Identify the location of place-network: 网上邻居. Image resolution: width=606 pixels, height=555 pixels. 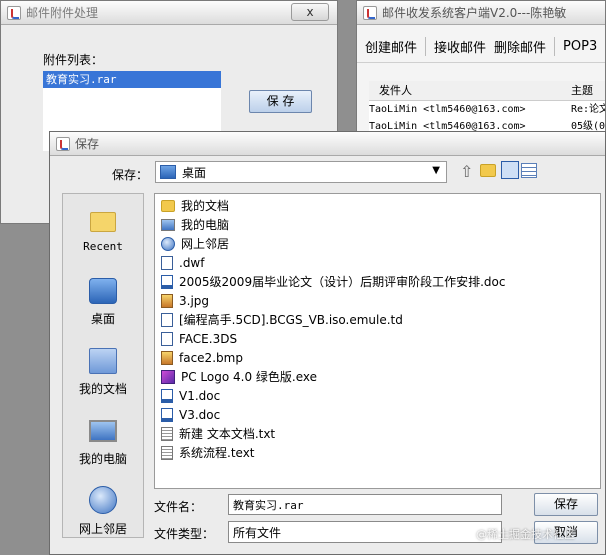
(103, 514).